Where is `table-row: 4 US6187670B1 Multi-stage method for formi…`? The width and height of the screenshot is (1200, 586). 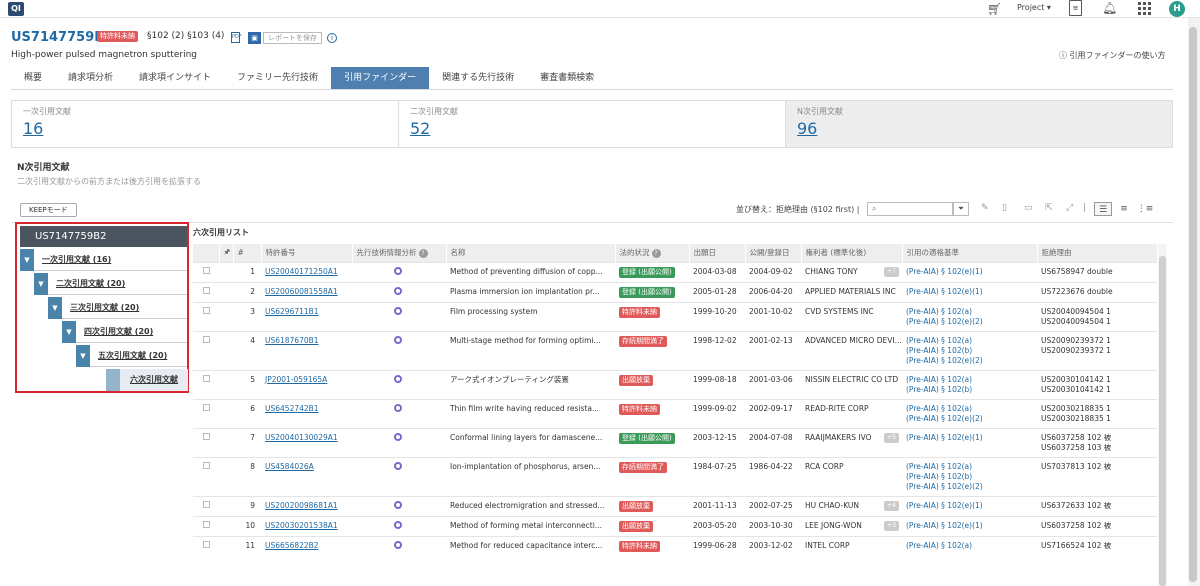
table-row: 4 US6187670B1 Multi-stage method for formi… is located at coordinates (675, 350).